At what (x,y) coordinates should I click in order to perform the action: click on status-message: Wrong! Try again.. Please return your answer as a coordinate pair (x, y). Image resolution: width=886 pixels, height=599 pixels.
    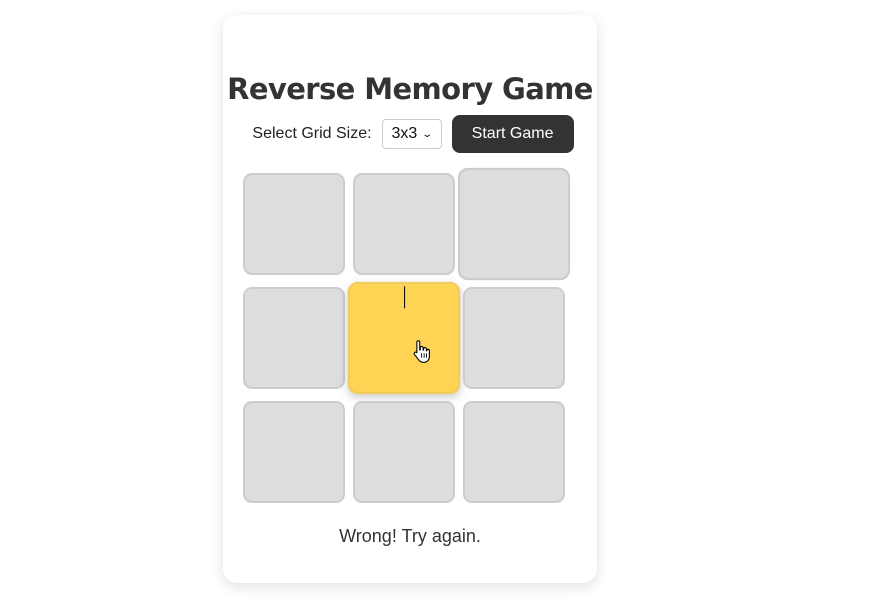
    Looking at the image, I should click on (410, 536).